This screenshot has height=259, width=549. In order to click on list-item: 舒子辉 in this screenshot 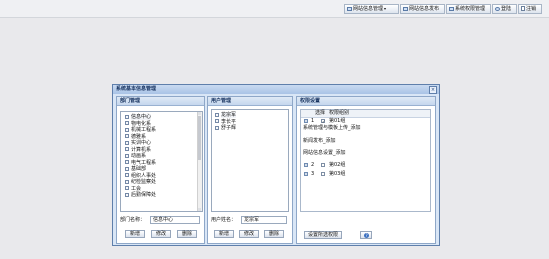, I will do `click(251, 128)`.